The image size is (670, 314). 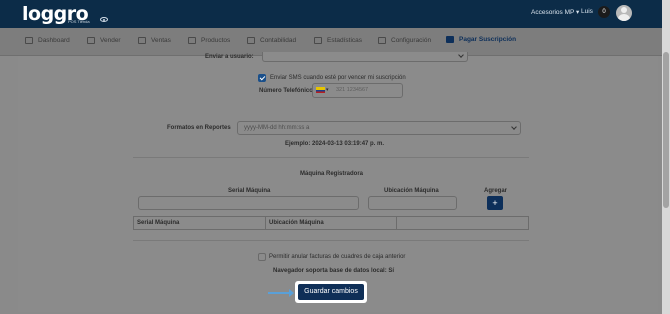 I want to click on report-format-label: Formatos en Reportes, so click(x=199, y=128).